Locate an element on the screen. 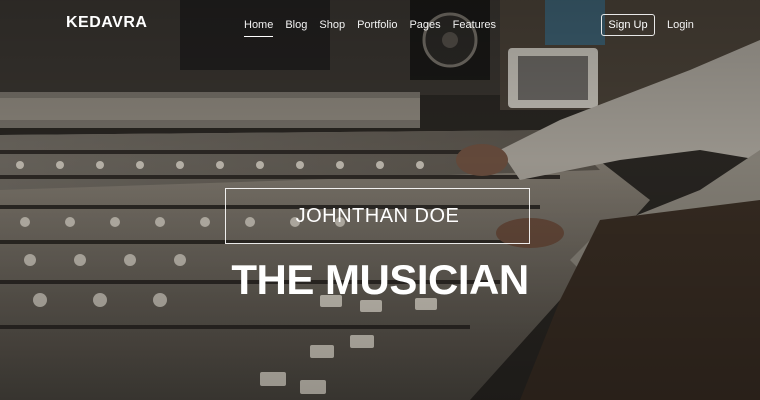 This screenshot has height=400, width=760. menu-item-features: Features is located at coordinates (474, 28).